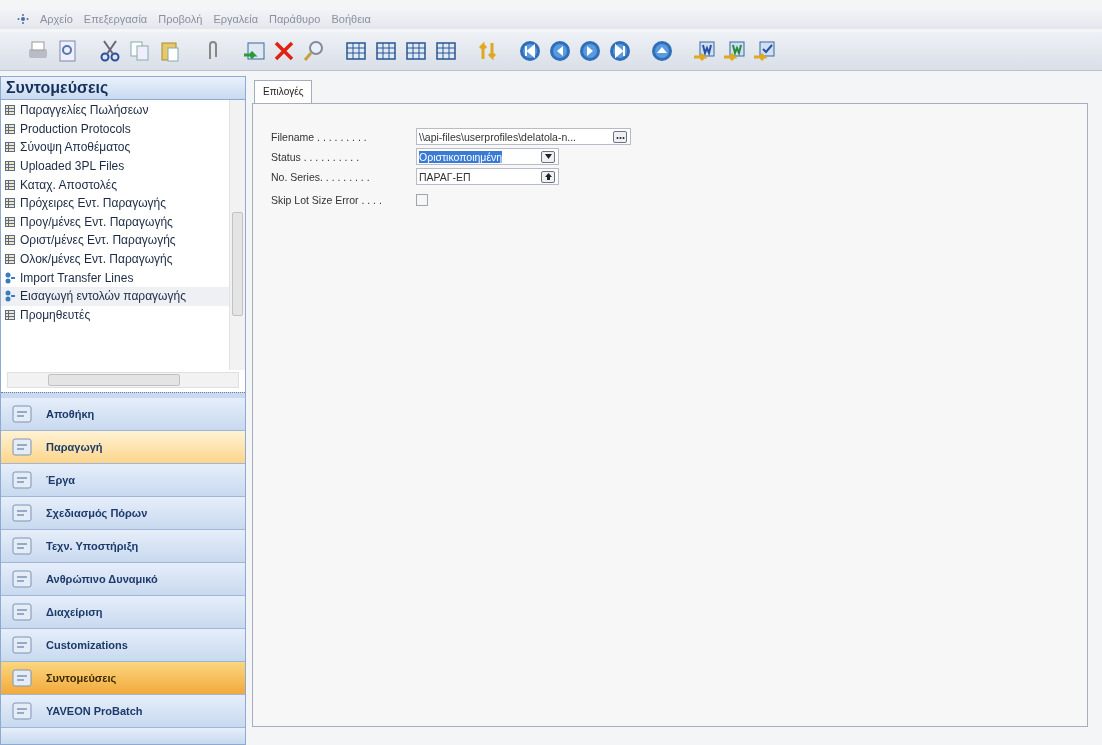  What do you see at coordinates (237, 235) in the screenshot?
I see `vertical-scrollbar` at bounding box center [237, 235].